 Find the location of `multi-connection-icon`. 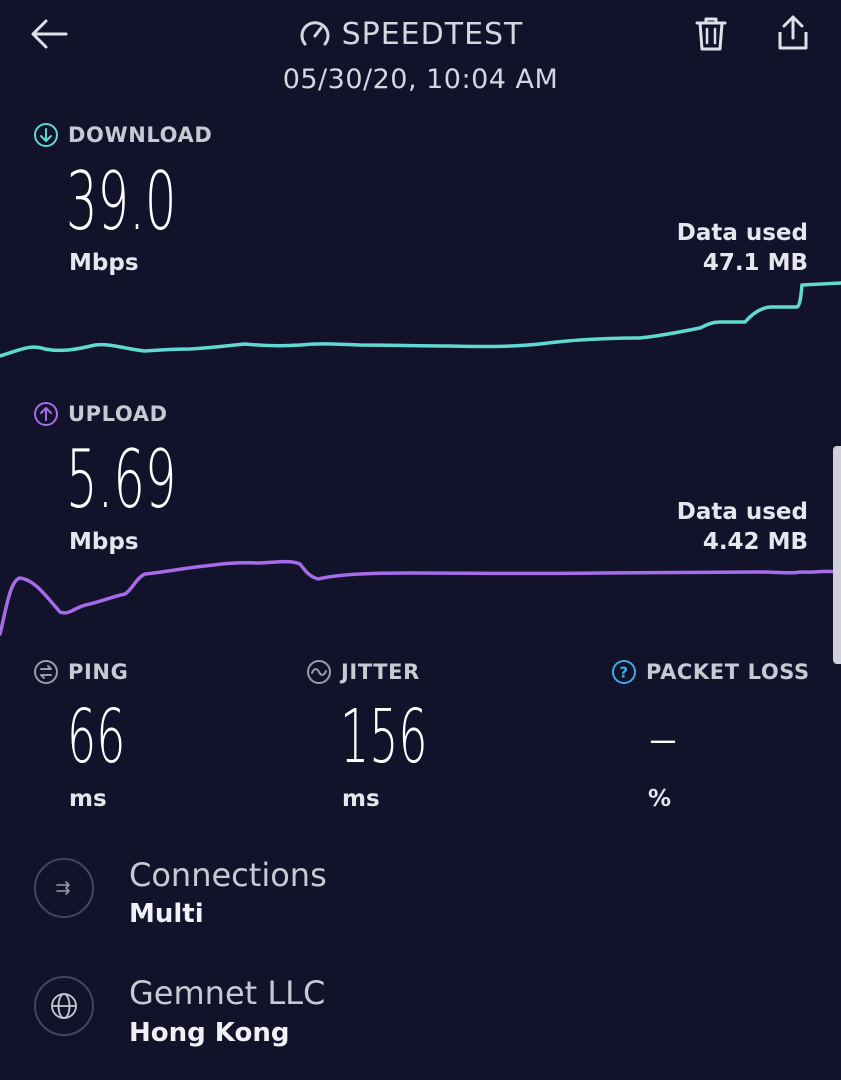

multi-connection-icon is located at coordinates (63, 888).